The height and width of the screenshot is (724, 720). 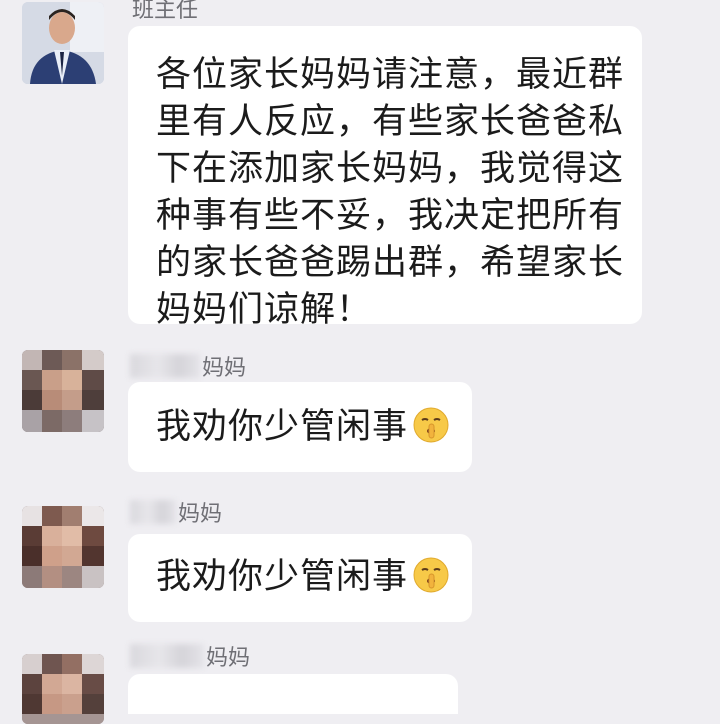 I want to click on message-line: 妈妈们谅解！, so click(x=264, y=310).